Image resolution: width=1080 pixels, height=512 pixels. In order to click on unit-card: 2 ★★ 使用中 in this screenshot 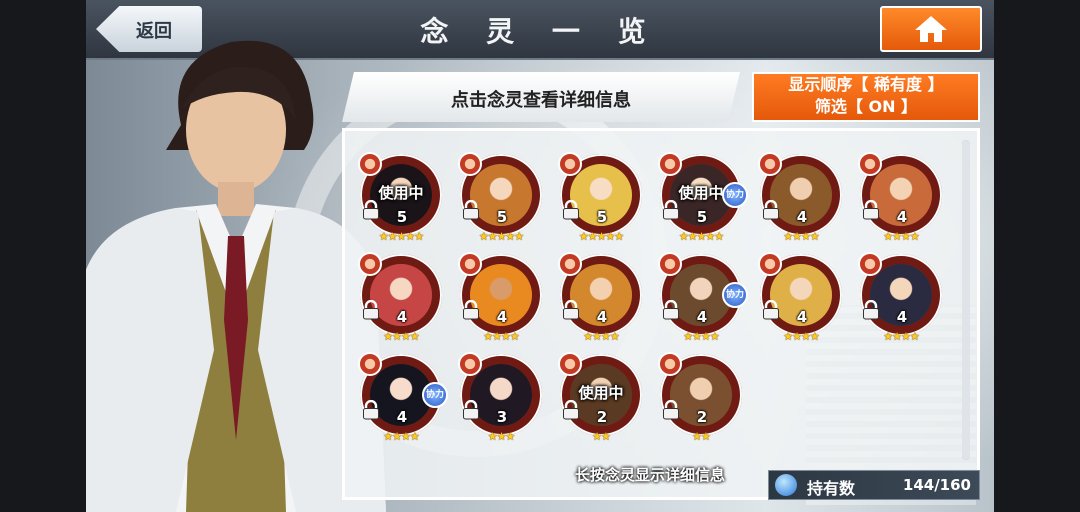, I will do `click(601, 398)`.